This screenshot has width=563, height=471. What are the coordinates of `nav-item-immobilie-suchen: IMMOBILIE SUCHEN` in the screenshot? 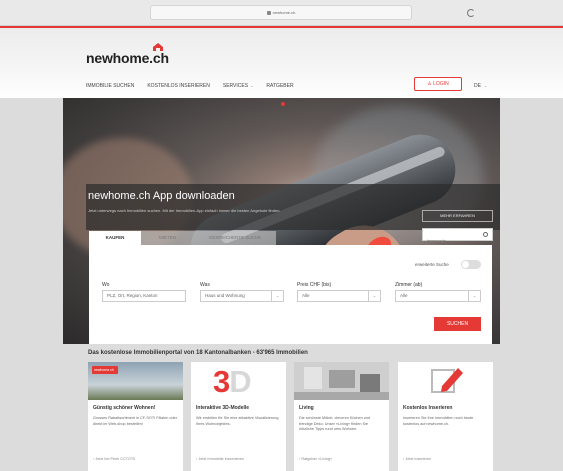 It's located at (110, 86).